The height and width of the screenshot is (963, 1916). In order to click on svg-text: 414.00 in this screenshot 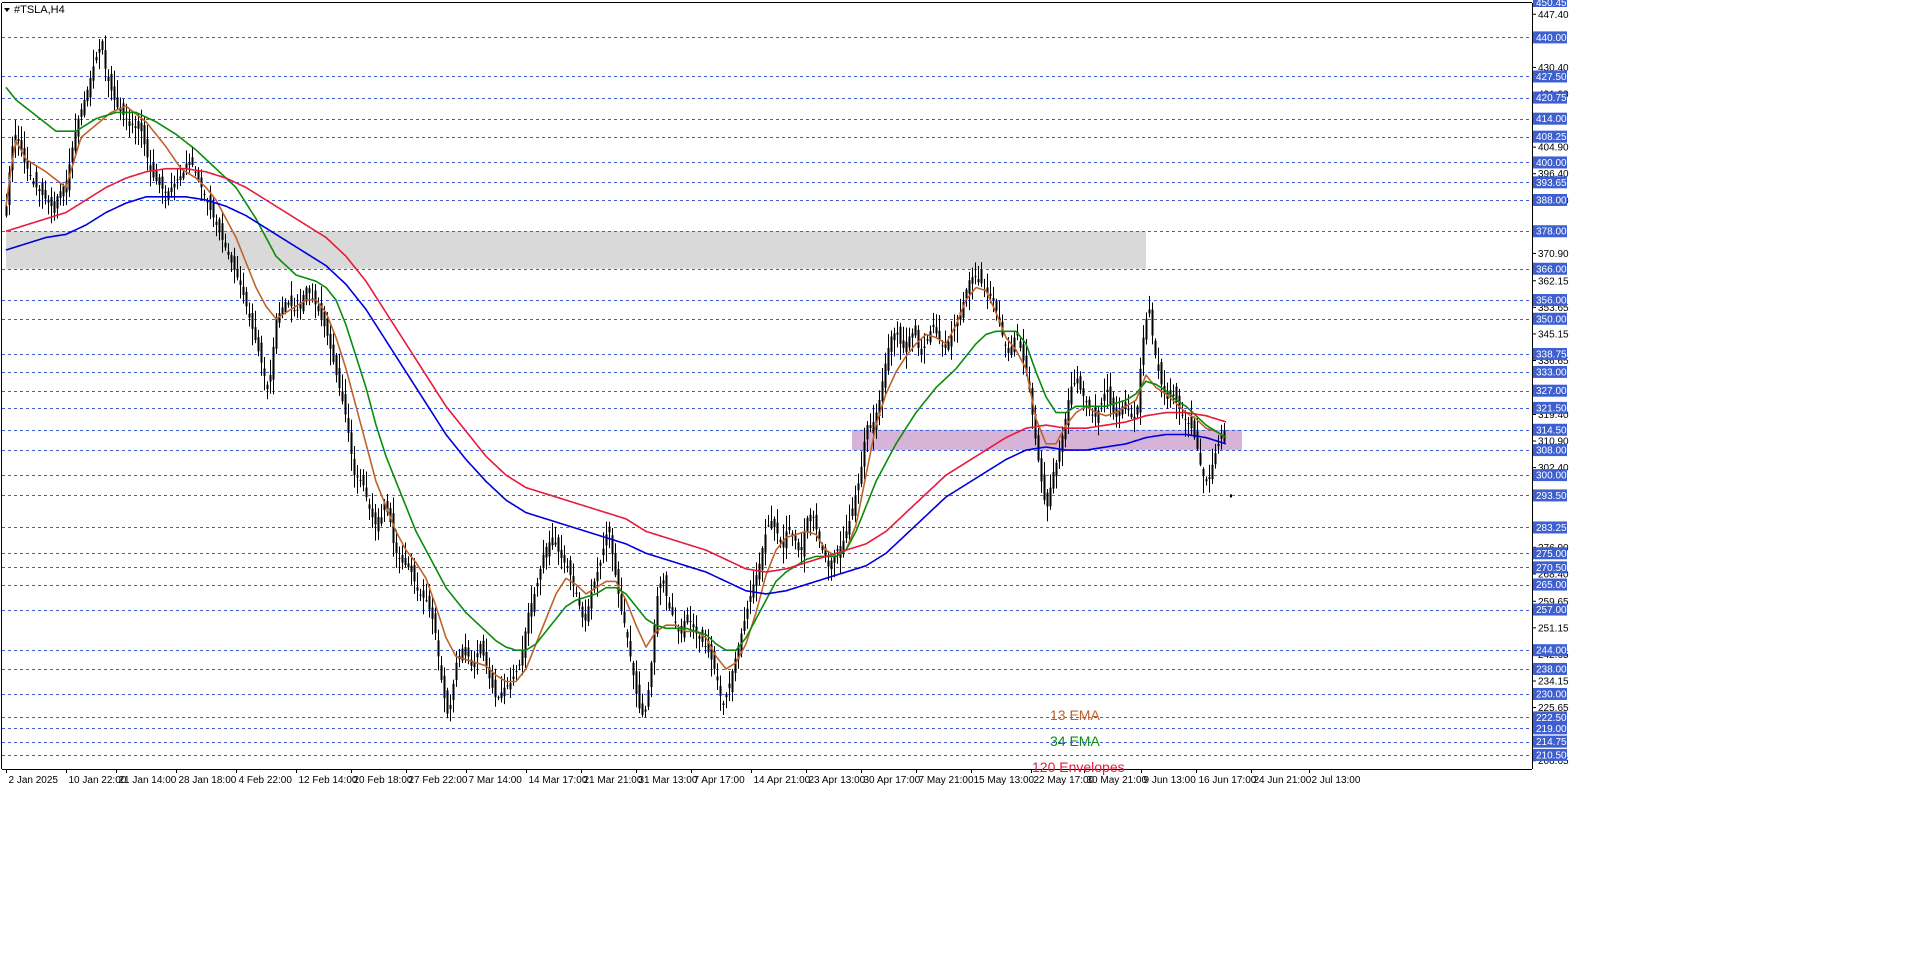, I will do `click(1551, 119)`.